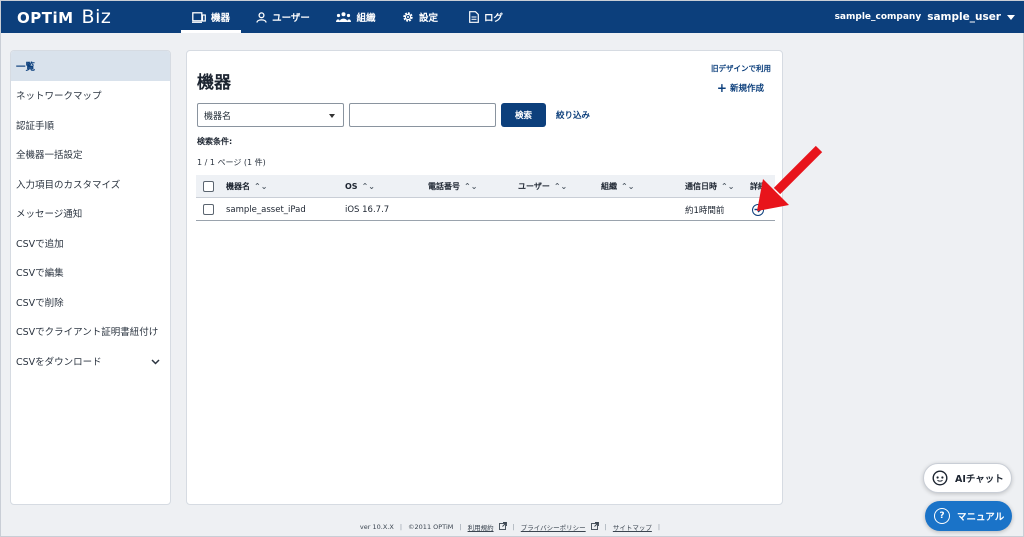 This screenshot has height=537, width=1024. I want to click on nav-tab-label: 機器, so click(220, 18).